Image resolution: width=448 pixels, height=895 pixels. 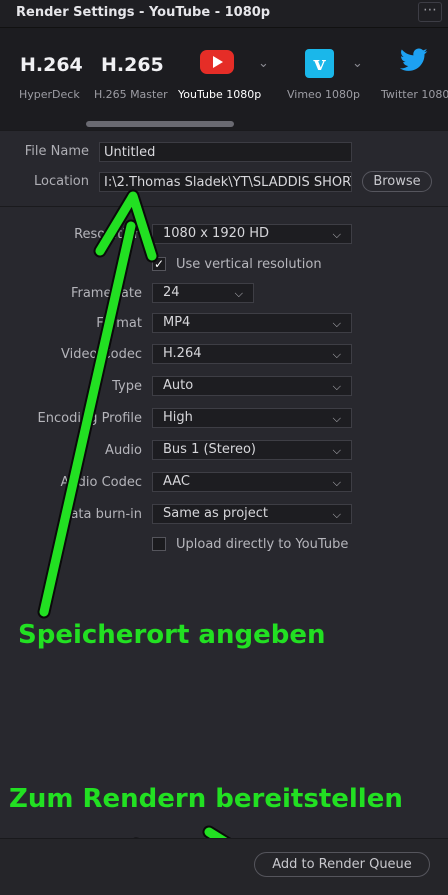 I want to click on encoding-profile-select: High ⌵, so click(x=252, y=418).